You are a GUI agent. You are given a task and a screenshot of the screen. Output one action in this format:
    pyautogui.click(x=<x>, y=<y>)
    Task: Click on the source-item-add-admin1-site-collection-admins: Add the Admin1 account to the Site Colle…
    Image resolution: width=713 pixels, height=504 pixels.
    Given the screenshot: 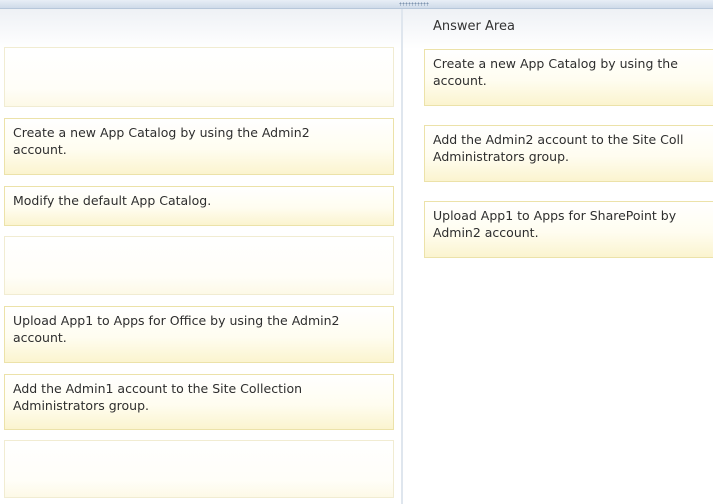 What is the action you would take?
    pyautogui.click(x=199, y=402)
    